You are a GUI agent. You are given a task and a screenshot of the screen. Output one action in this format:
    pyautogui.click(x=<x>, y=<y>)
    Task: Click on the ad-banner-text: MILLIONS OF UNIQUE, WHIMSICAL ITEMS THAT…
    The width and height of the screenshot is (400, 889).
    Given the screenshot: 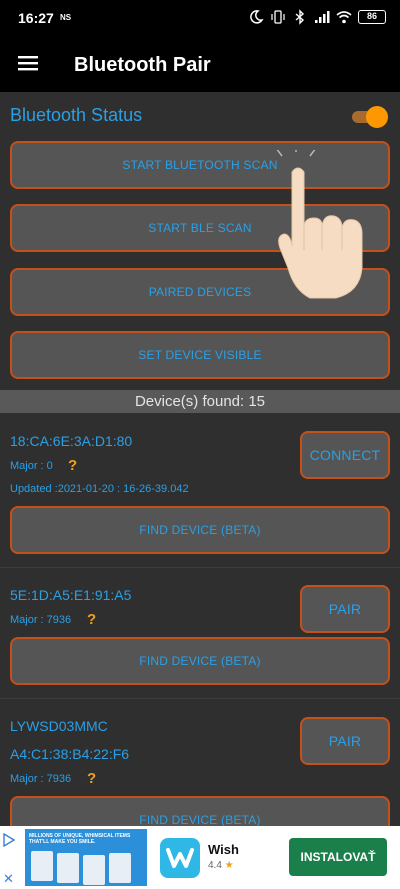 What is the action you would take?
    pyautogui.click(x=80, y=839)
    